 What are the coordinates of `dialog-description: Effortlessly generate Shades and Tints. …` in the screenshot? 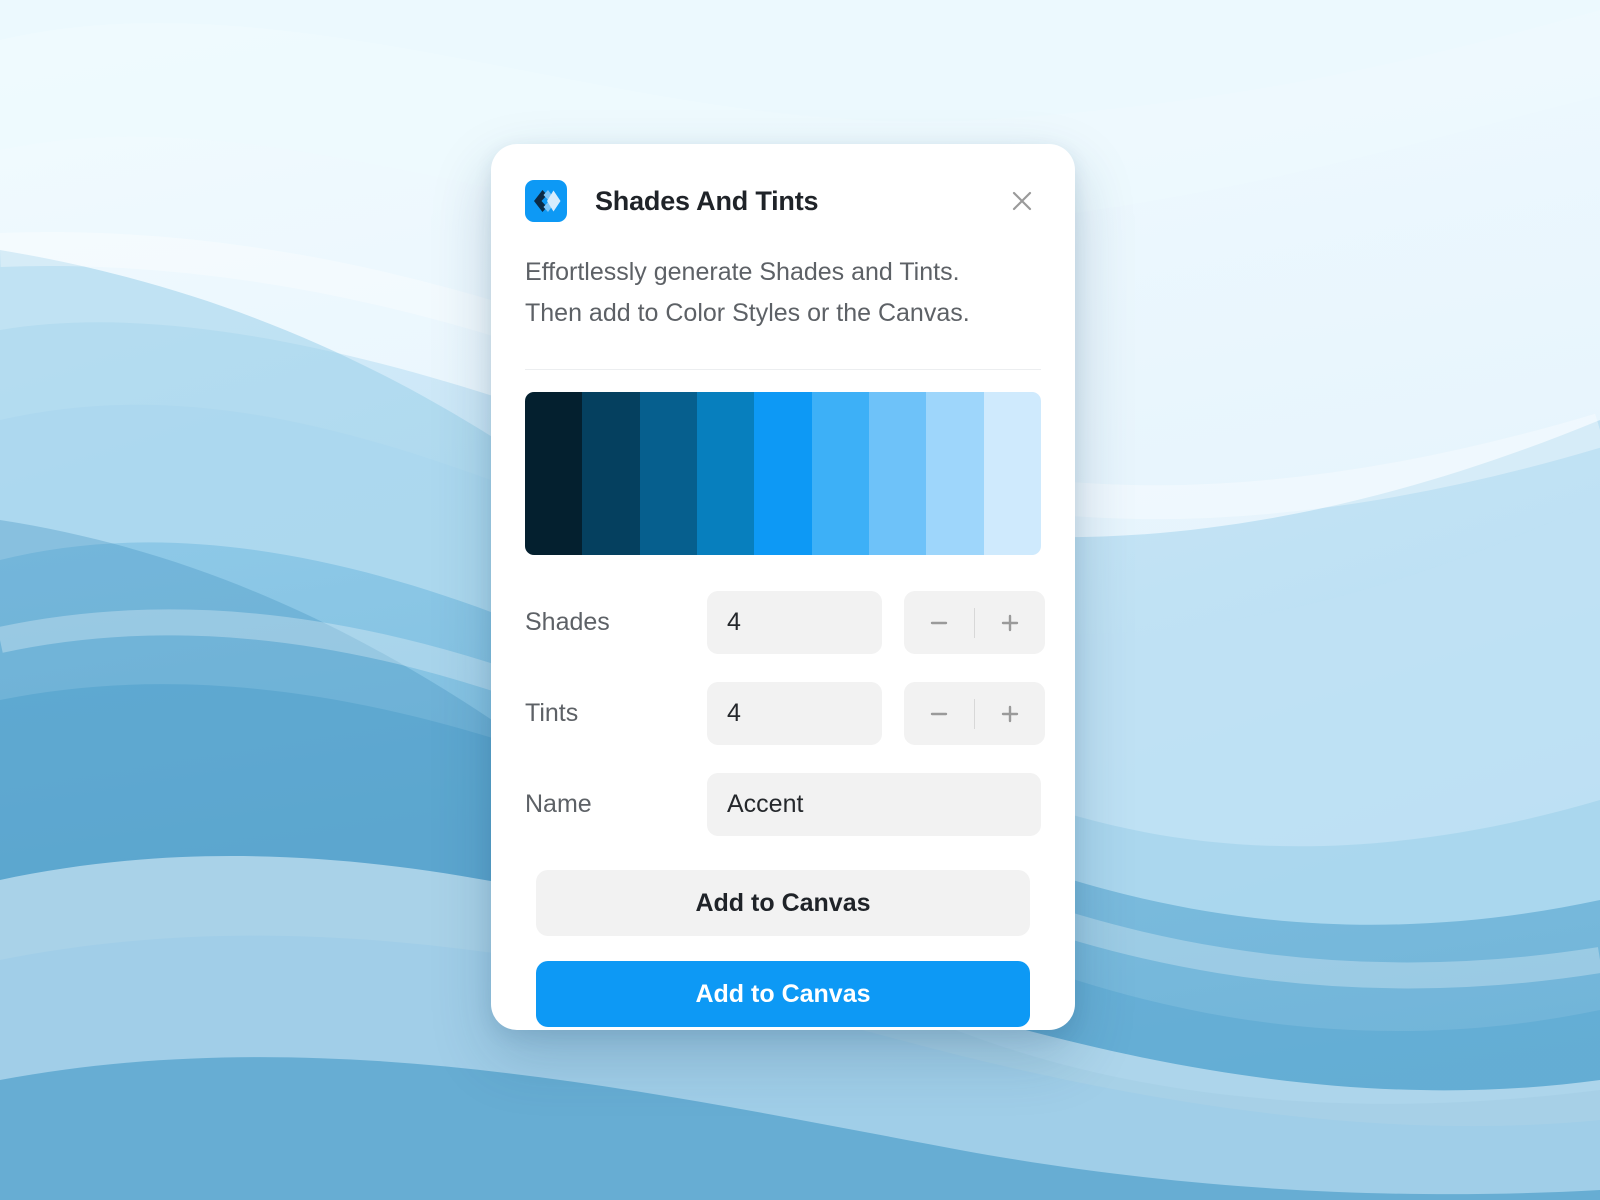 It's located at (747, 292).